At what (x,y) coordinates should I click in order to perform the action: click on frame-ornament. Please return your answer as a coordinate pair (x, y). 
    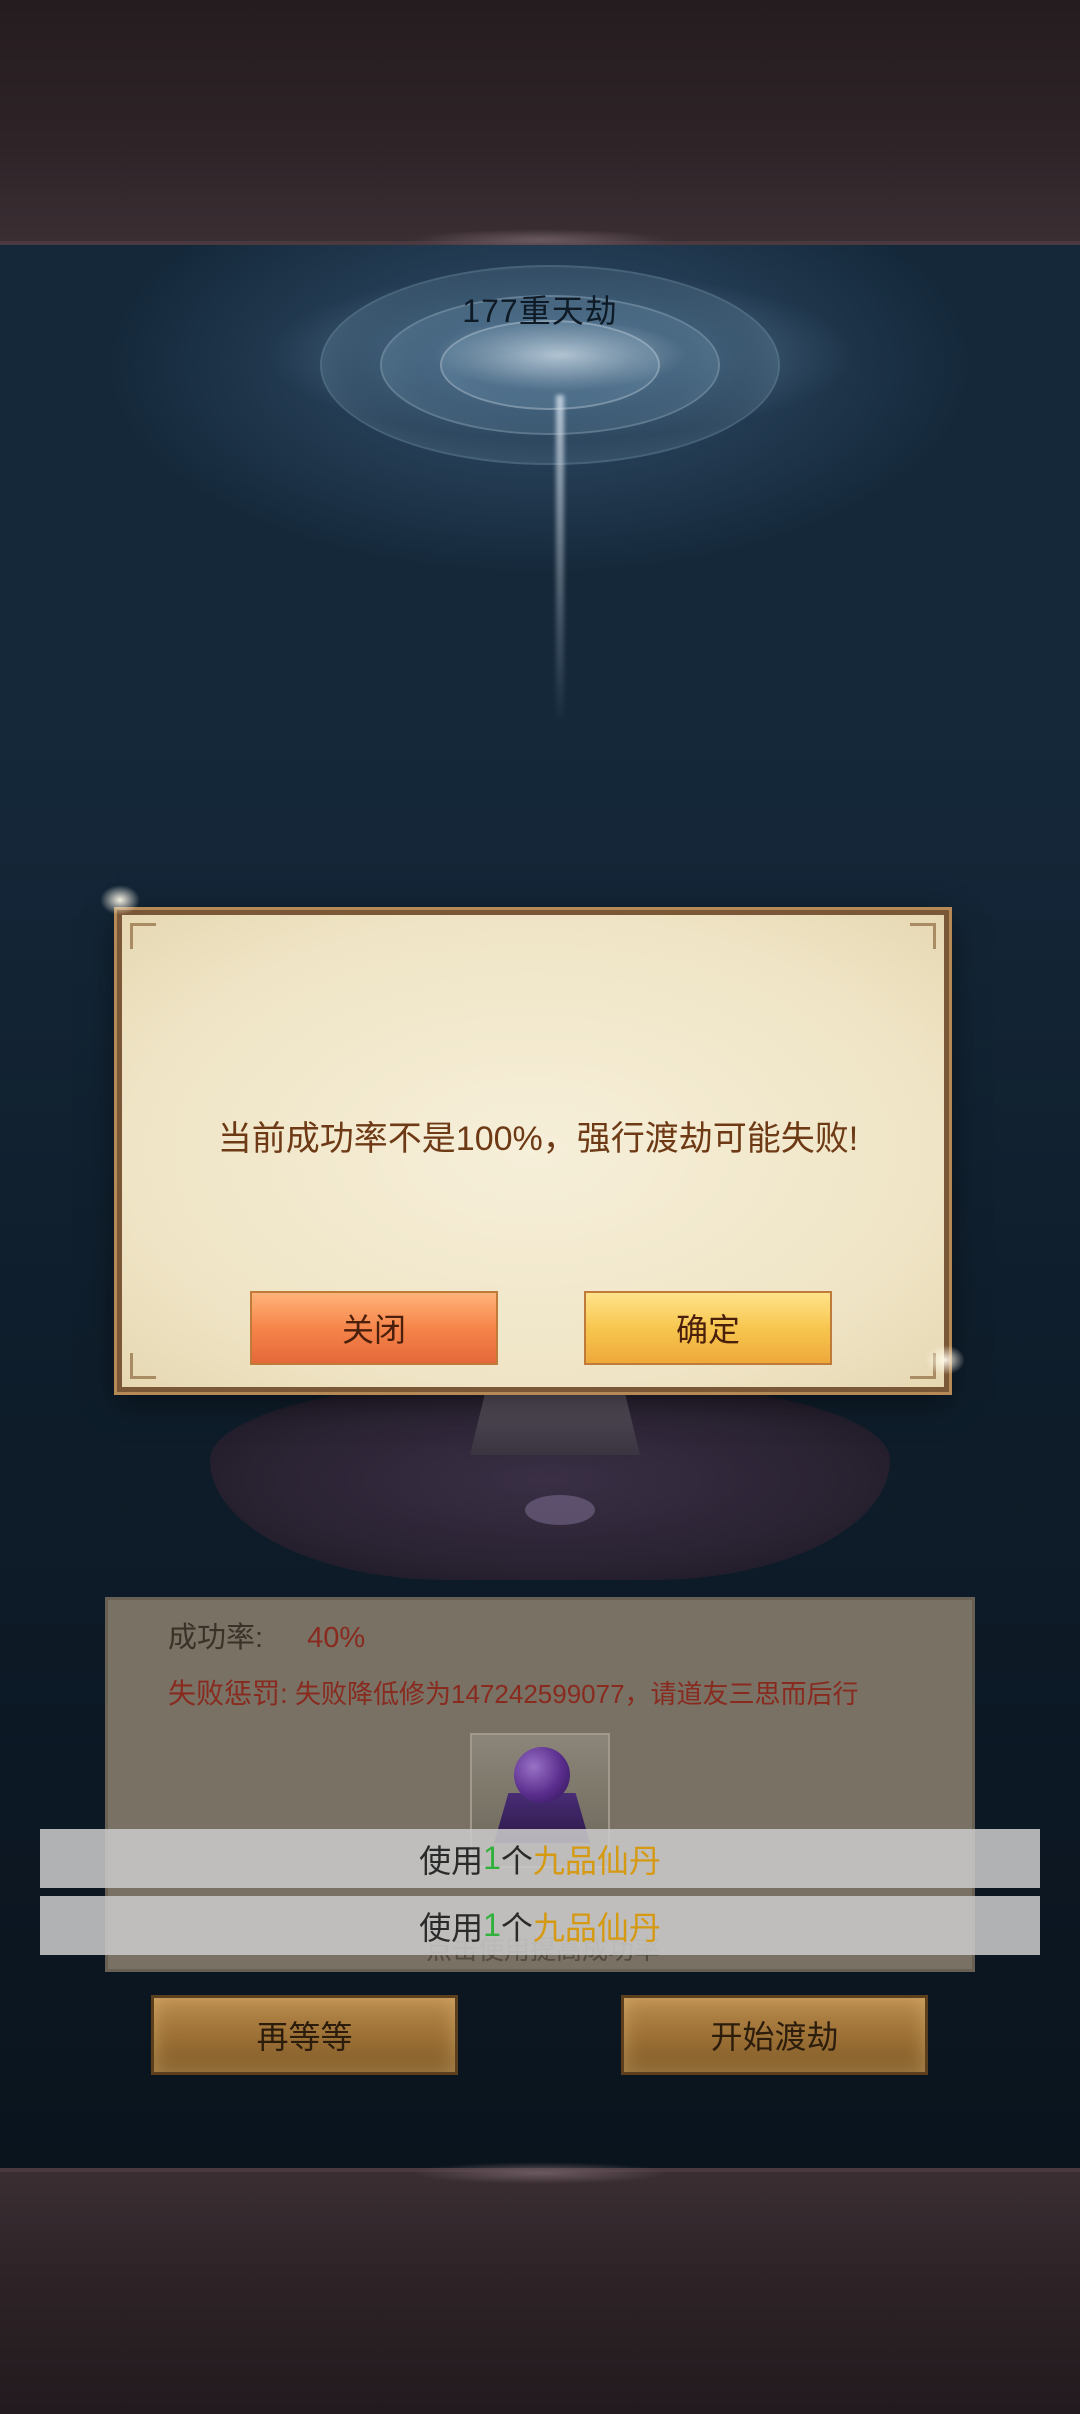
    Looking at the image, I should click on (540, 2173).